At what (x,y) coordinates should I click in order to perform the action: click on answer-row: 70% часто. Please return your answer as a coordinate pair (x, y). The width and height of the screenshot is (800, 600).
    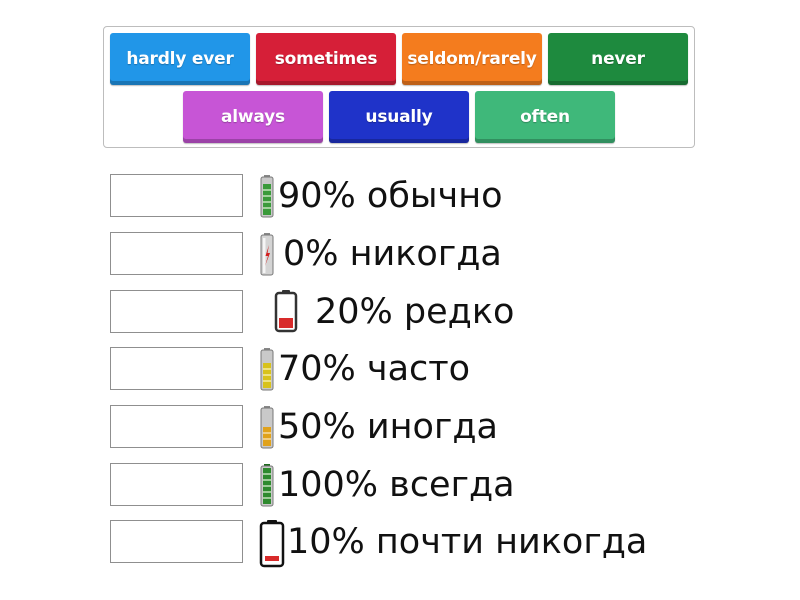
    Looking at the image, I should click on (410, 369).